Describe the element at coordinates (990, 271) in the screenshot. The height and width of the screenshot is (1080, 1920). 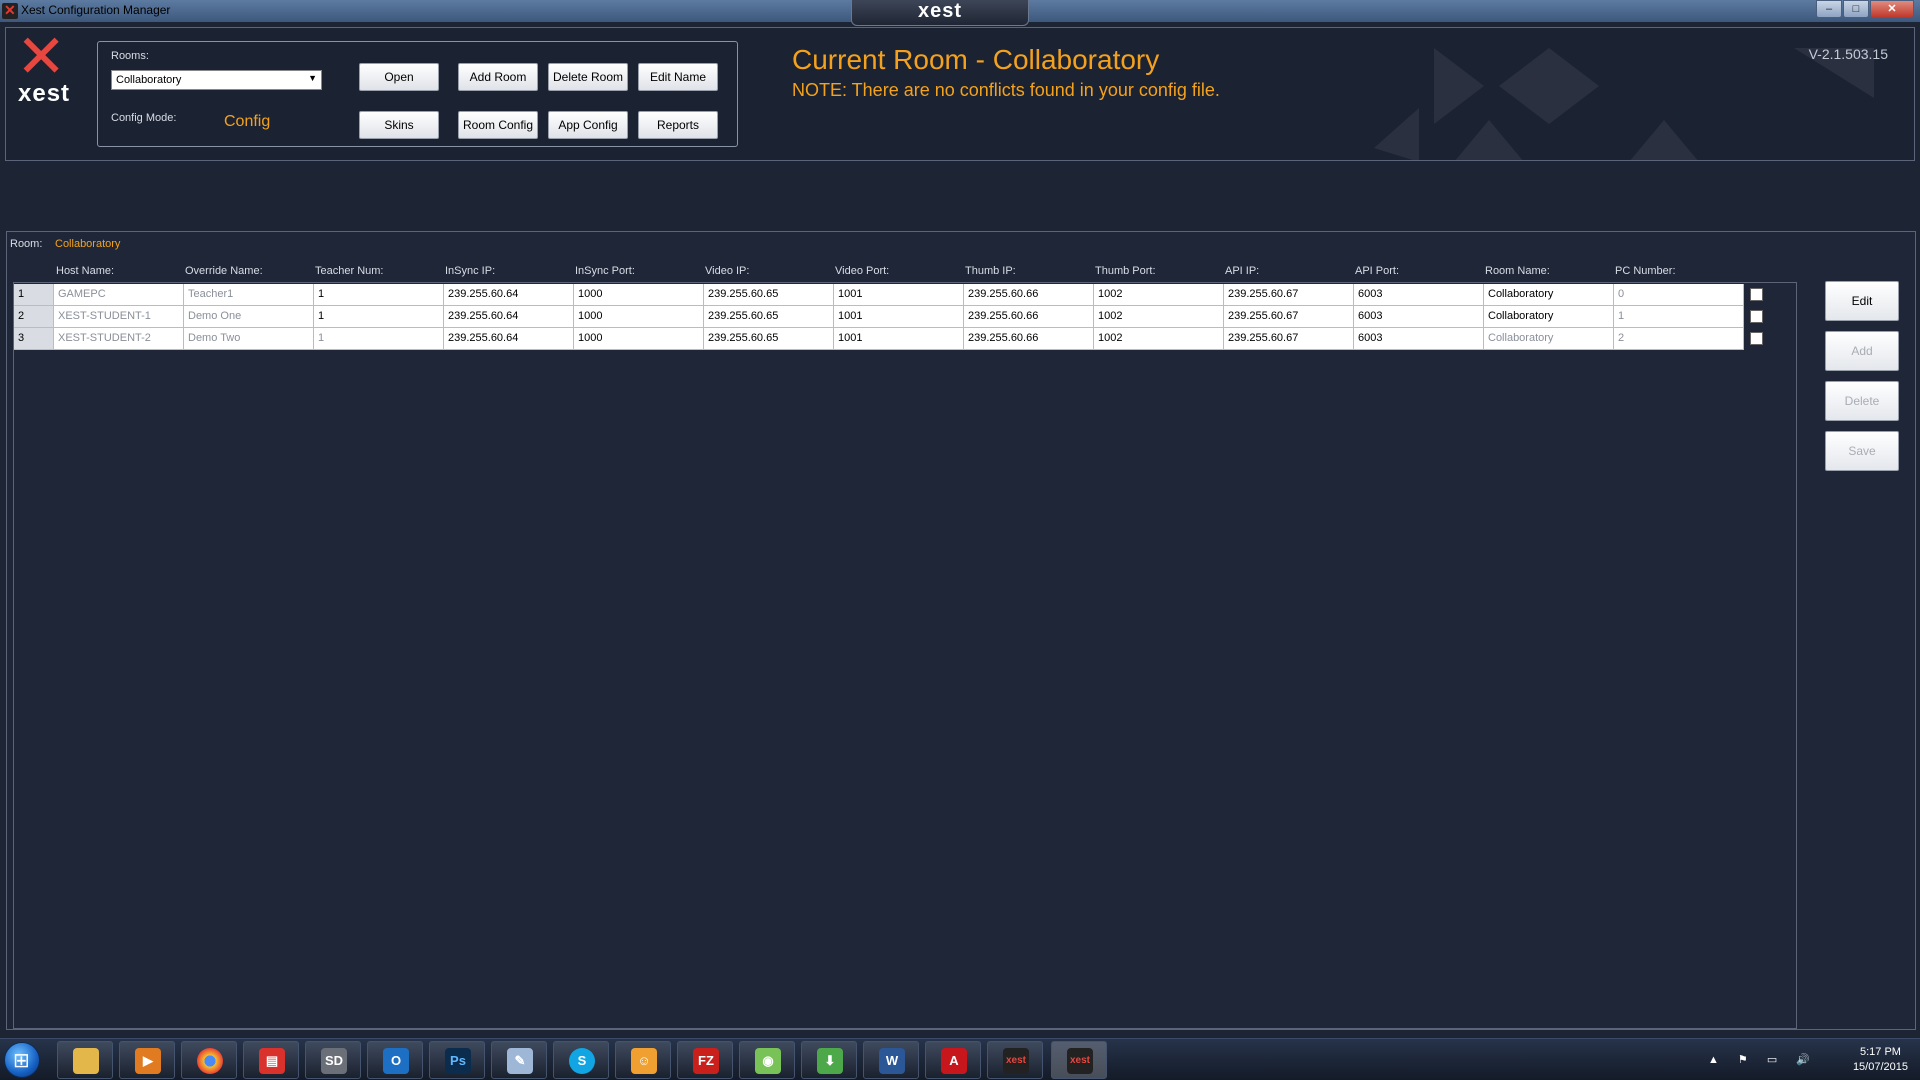
I see `column-header: Thumb IP:` at that location.